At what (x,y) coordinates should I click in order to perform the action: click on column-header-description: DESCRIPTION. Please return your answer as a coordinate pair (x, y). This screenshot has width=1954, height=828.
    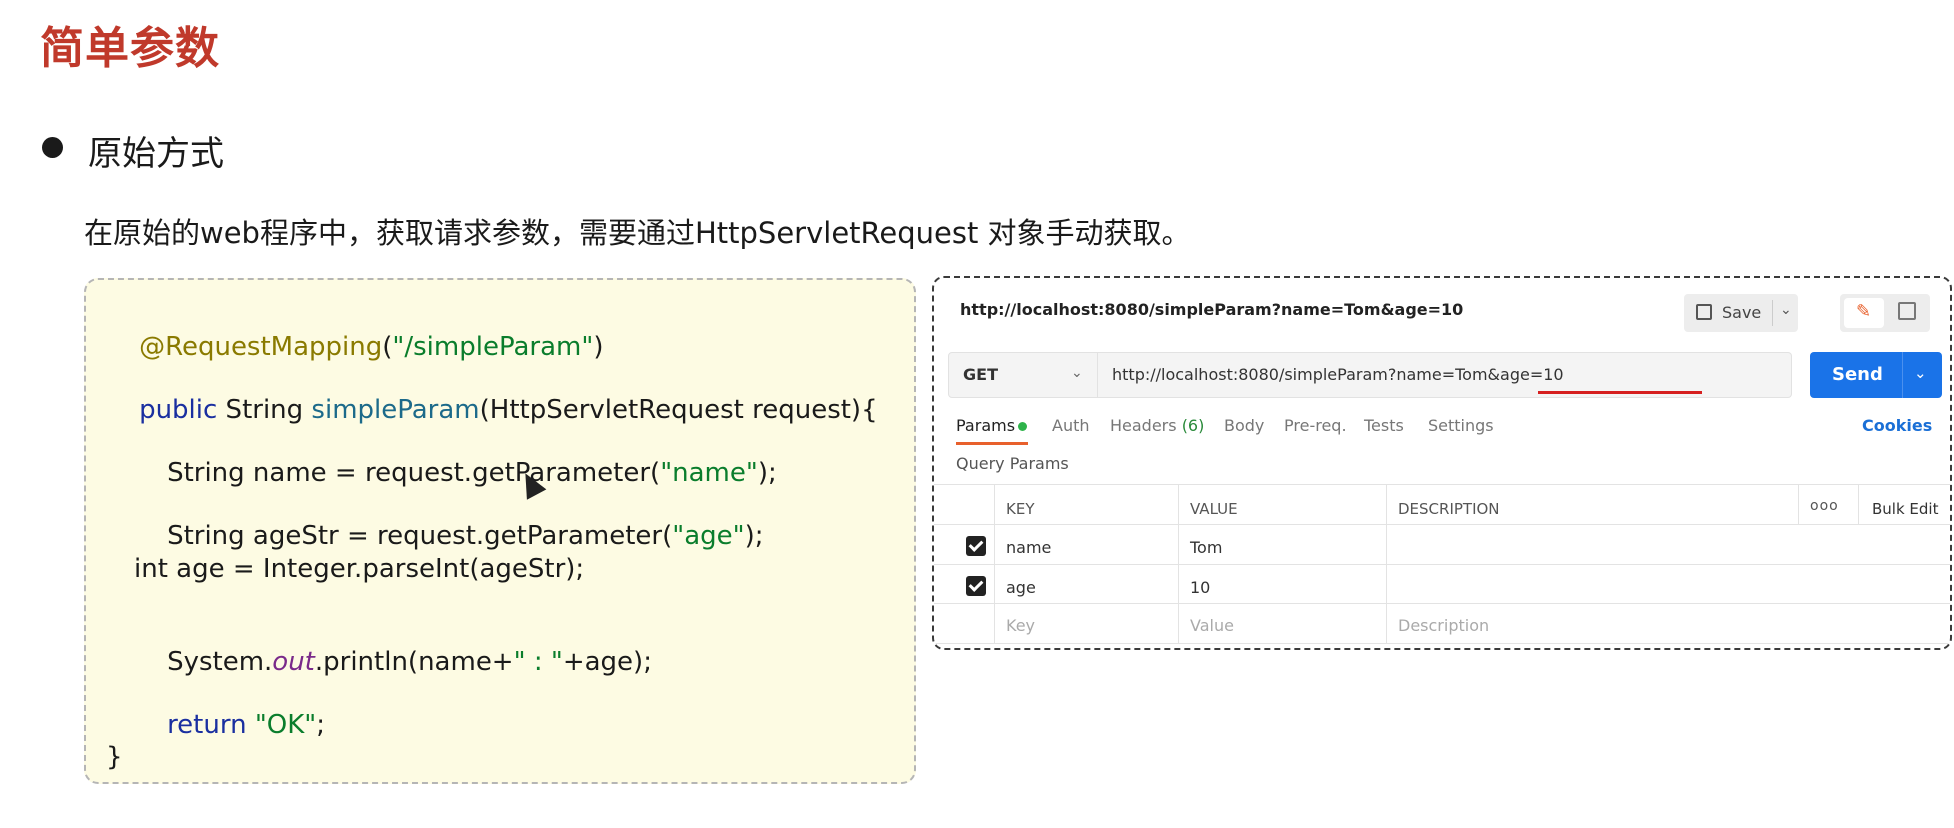
    Looking at the image, I should click on (1449, 509).